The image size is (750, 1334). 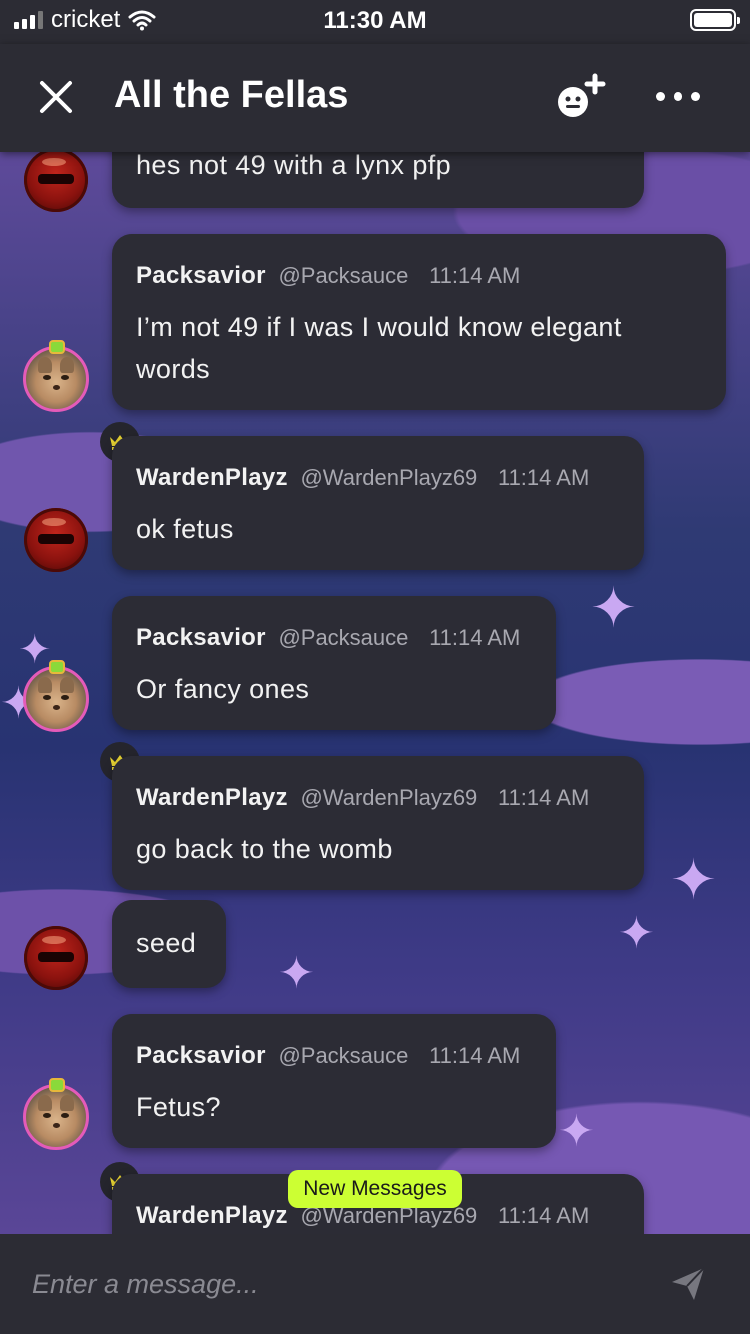 I want to click on message-text-line: I’m not 49 if I was I would know elegant, so click(x=379, y=327).